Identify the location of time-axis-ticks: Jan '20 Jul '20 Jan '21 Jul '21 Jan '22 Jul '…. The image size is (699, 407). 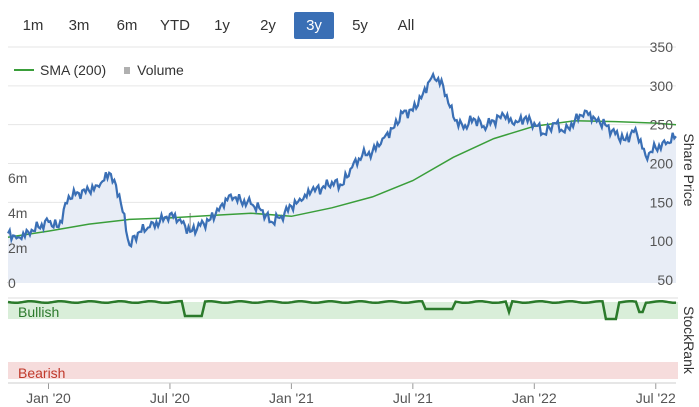
(342, 394).